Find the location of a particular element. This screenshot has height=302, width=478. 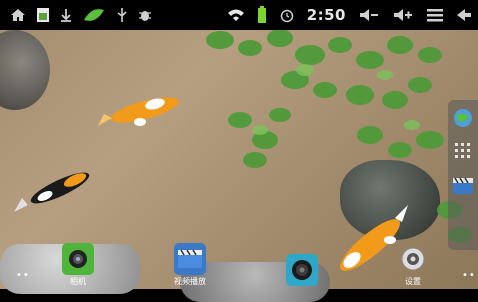

dock-app-speaker is located at coordinates (302, 270).